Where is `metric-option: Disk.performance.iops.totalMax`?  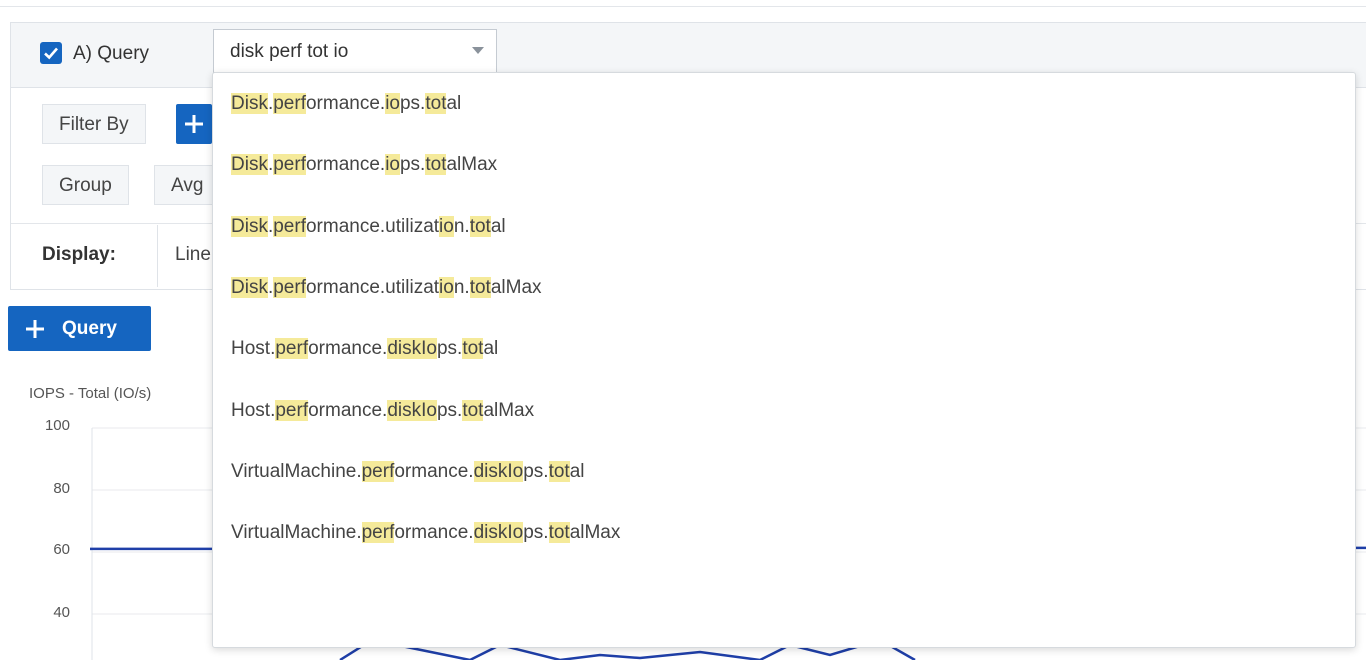 metric-option: Disk.performance.iops.totalMax is located at coordinates (364, 165).